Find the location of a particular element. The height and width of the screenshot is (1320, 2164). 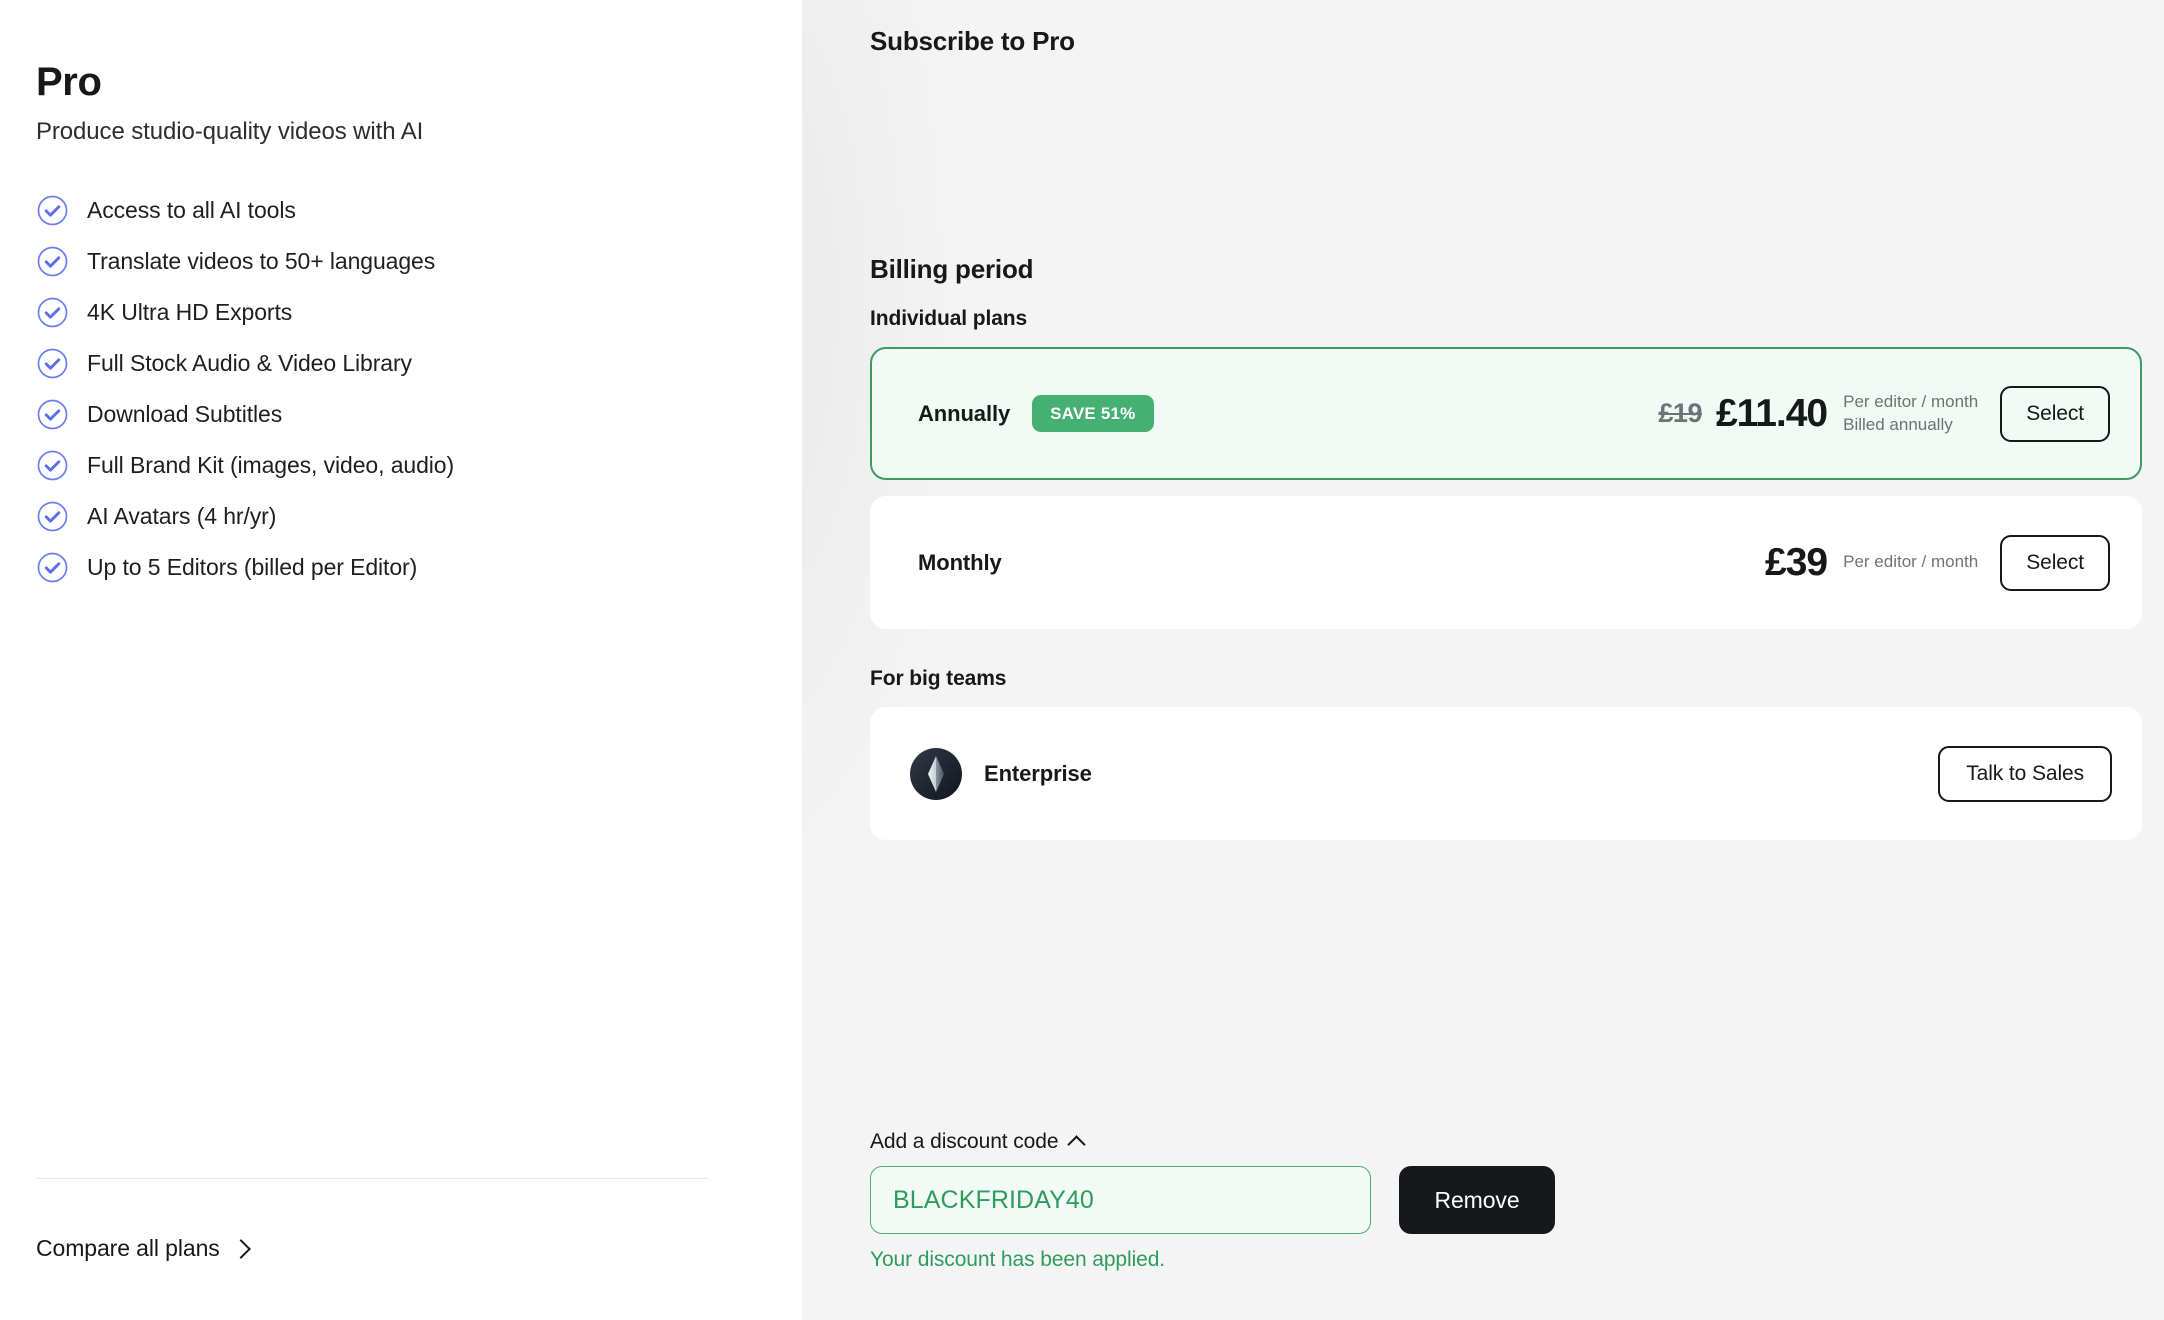

feature-label: Translate videos to 50+ languages is located at coordinates (261, 260).